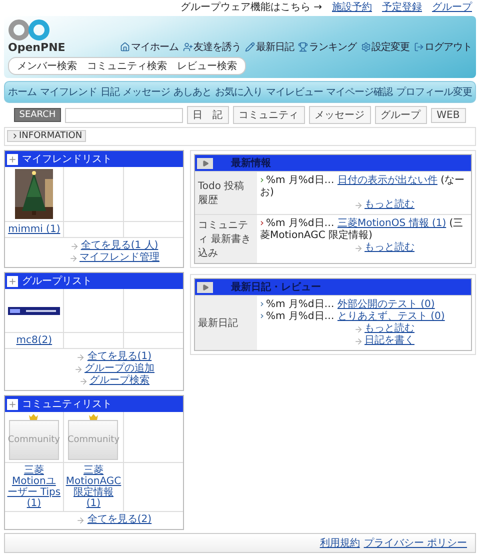 This screenshot has height=557, width=480. What do you see at coordinates (226, 193) in the screenshot?
I see `row-label: Todo 投稿履歴` at bounding box center [226, 193].